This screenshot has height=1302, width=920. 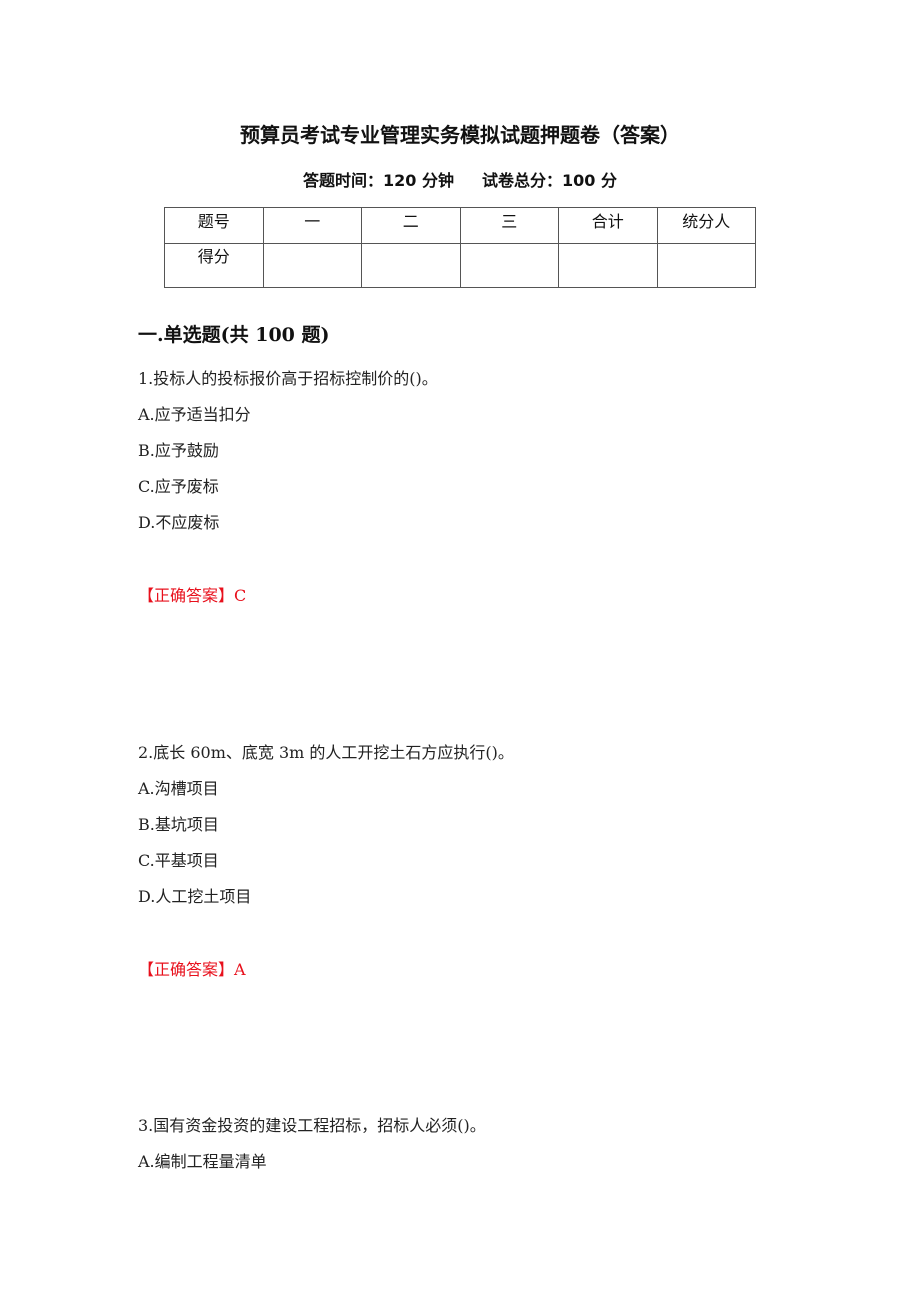 I want to click on question-3-option-a: A.编制工程量清单, so click(x=202, y=1161).